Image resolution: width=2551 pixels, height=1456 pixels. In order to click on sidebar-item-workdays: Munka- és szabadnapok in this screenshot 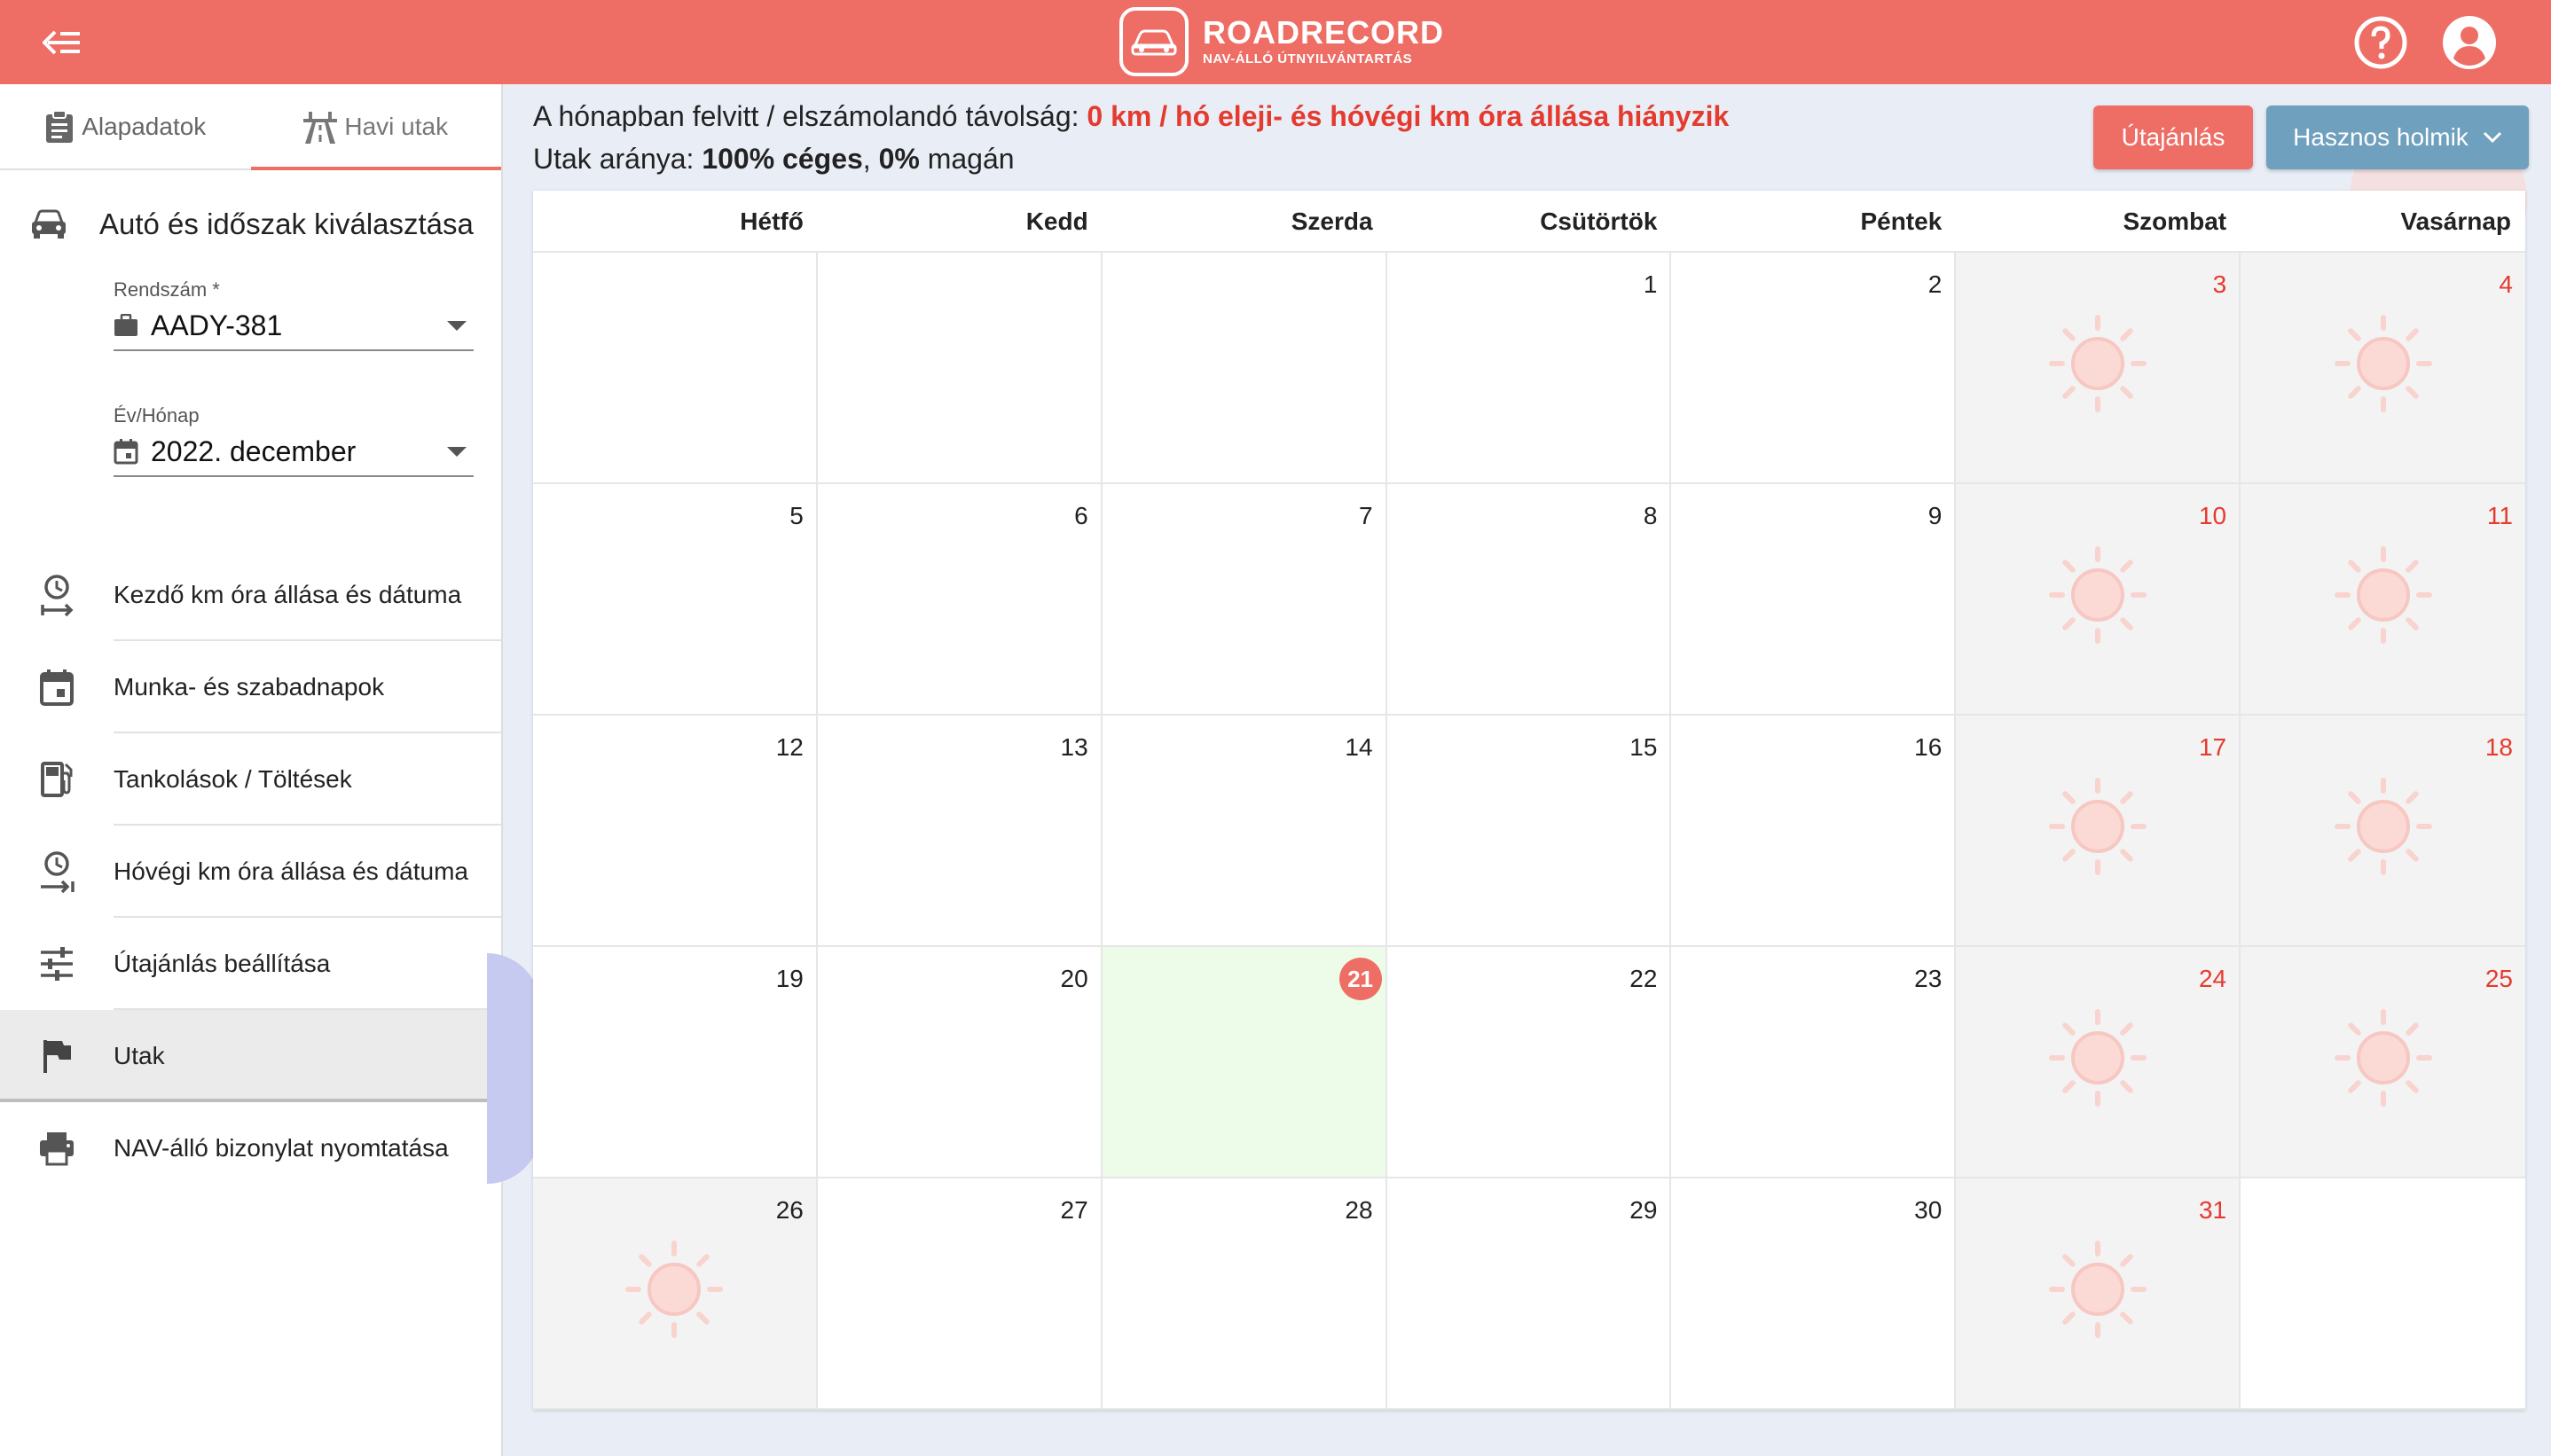, I will do `click(250, 687)`.